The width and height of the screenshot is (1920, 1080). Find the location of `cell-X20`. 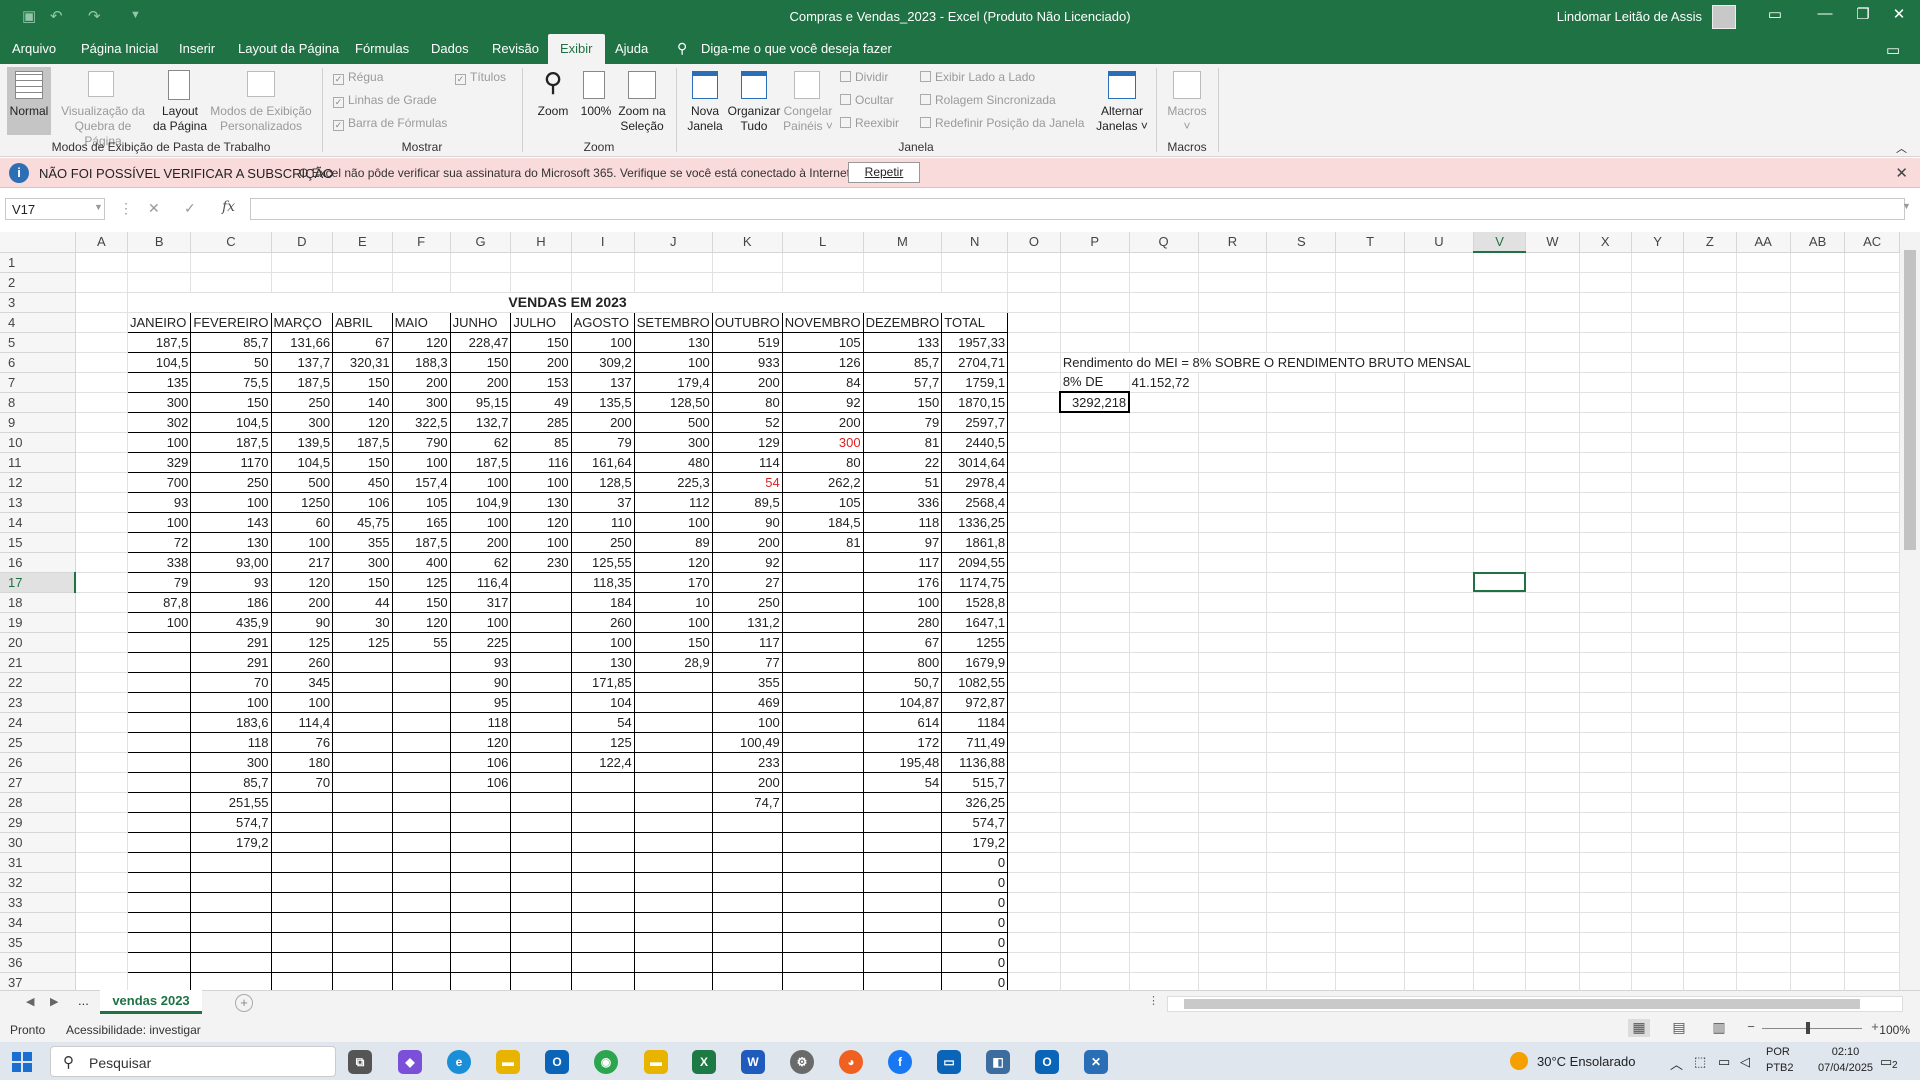

cell-X20 is located at coordinates (1605, 642).